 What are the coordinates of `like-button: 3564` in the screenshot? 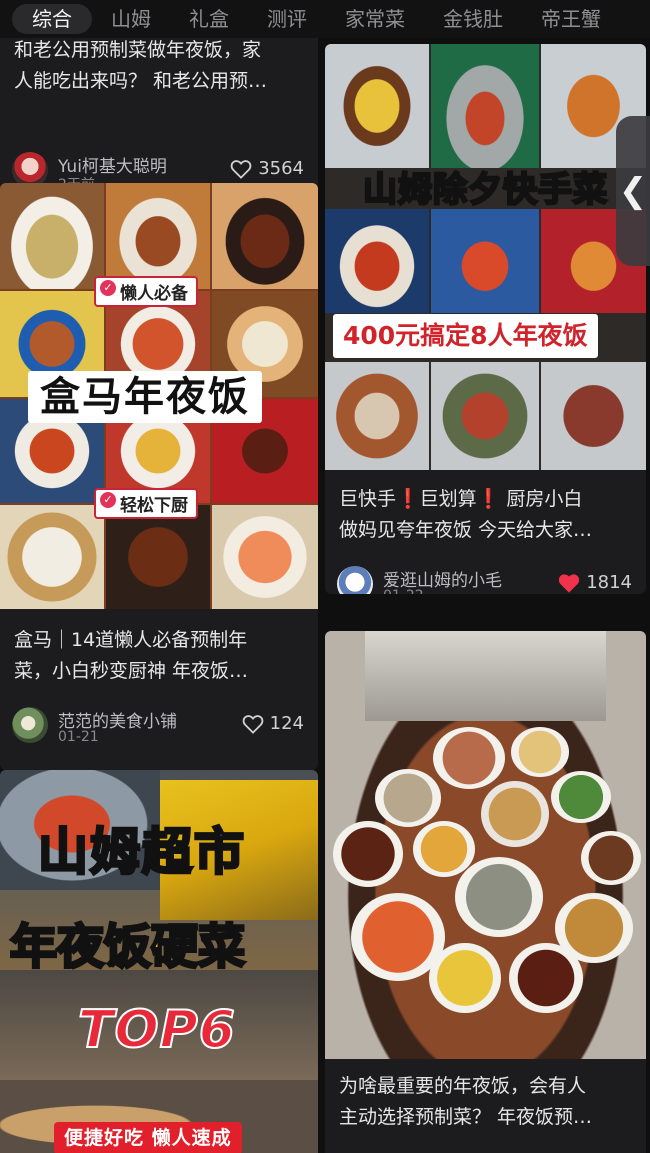 It's located at (267, 168).